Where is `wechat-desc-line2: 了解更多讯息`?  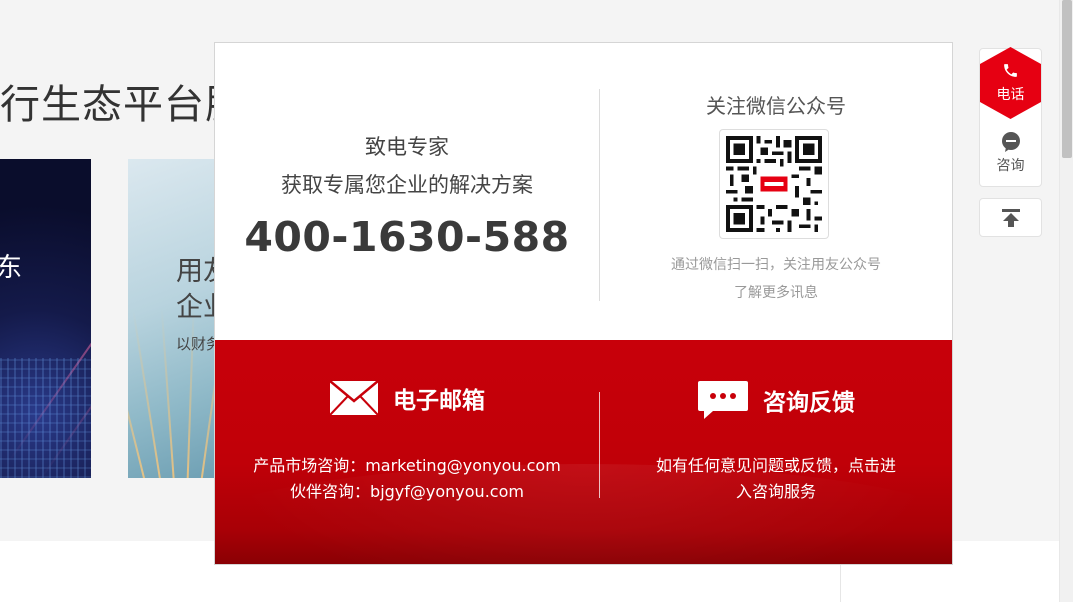 wechat-desc-line2: 了解更多讯息 is located at coordinates (776, 293).